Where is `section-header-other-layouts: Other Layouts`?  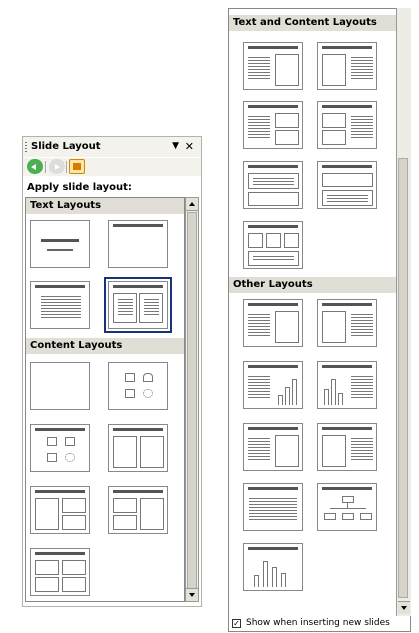
section-header-other-layouts: Other Layouts is located at coordinates (315, 285).